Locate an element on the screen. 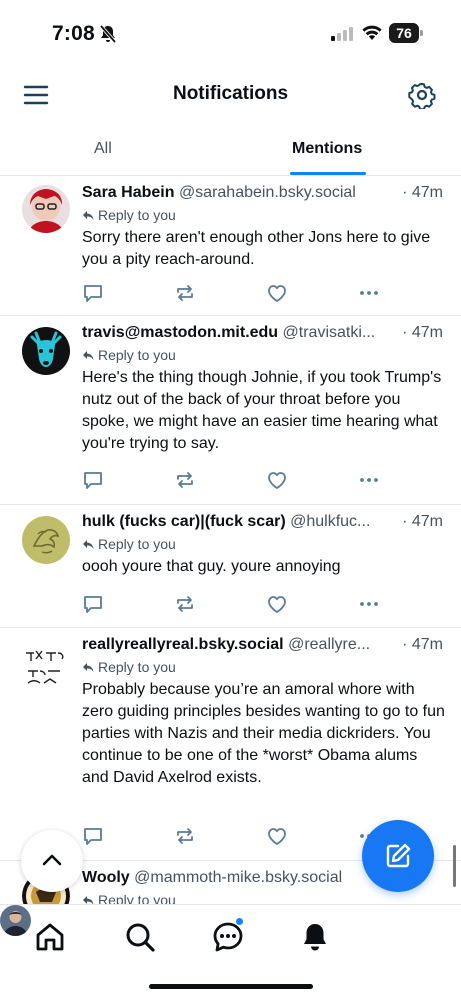  gear-icon is located at coordinates (422, 95).